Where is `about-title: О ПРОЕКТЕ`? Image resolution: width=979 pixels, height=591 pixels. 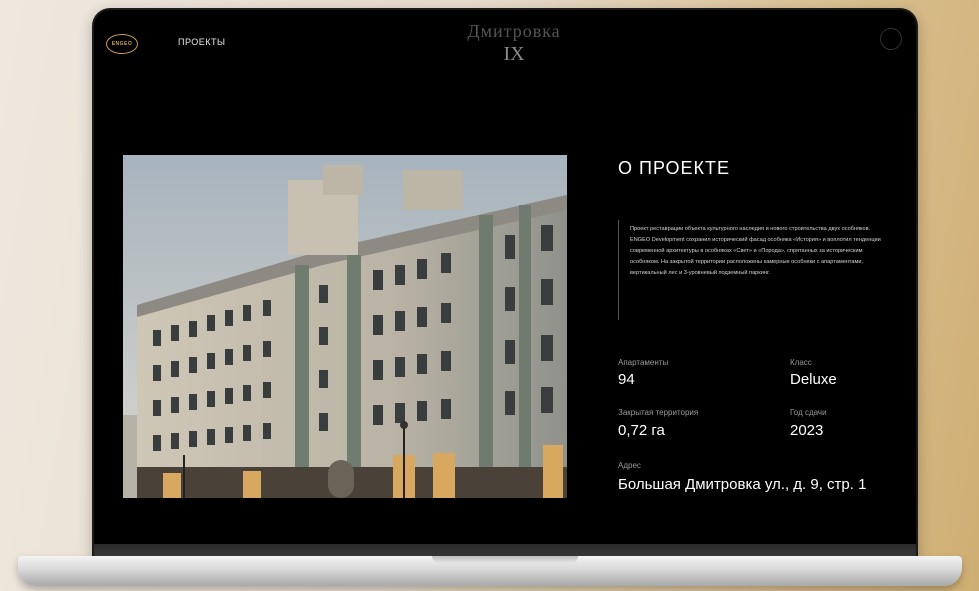
about-title: О ПРОЕКТЕ is located at coordinates (674, 168).